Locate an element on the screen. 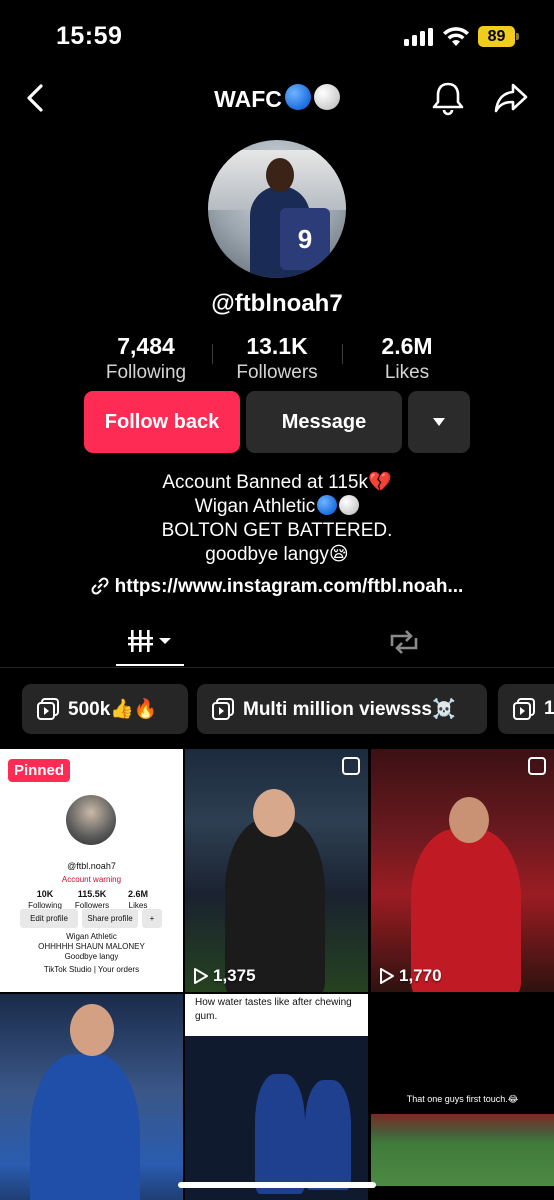 The width and height of the screenshot is (554, 1200). follow-back-button: Follow back is located at coordinates (162, 422).